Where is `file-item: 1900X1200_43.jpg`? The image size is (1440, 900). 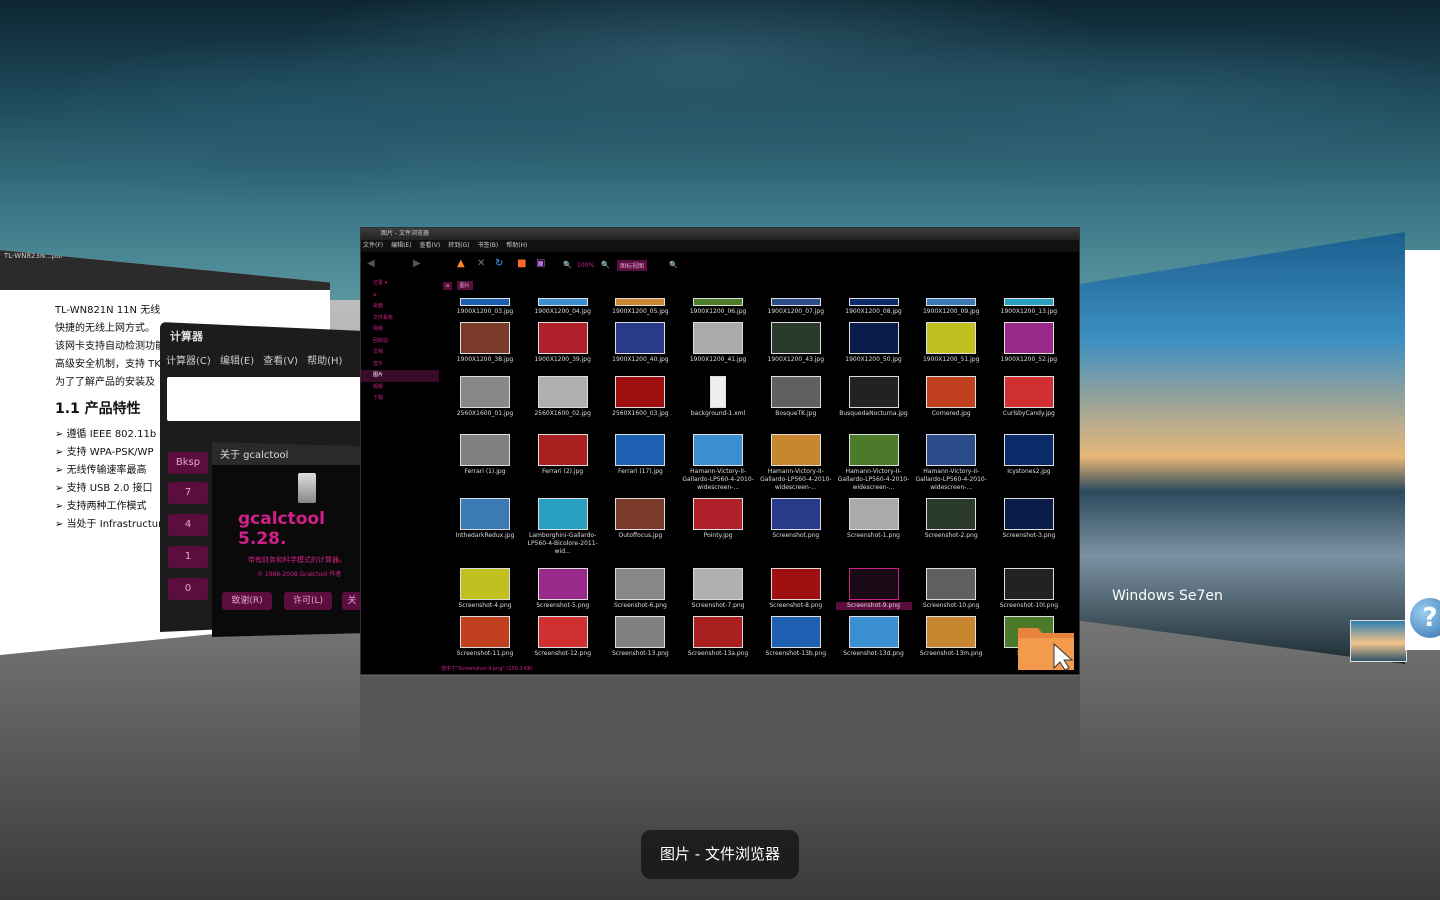
file-item: 1900X1200_43.jpg is located at coordinates (796, 343).